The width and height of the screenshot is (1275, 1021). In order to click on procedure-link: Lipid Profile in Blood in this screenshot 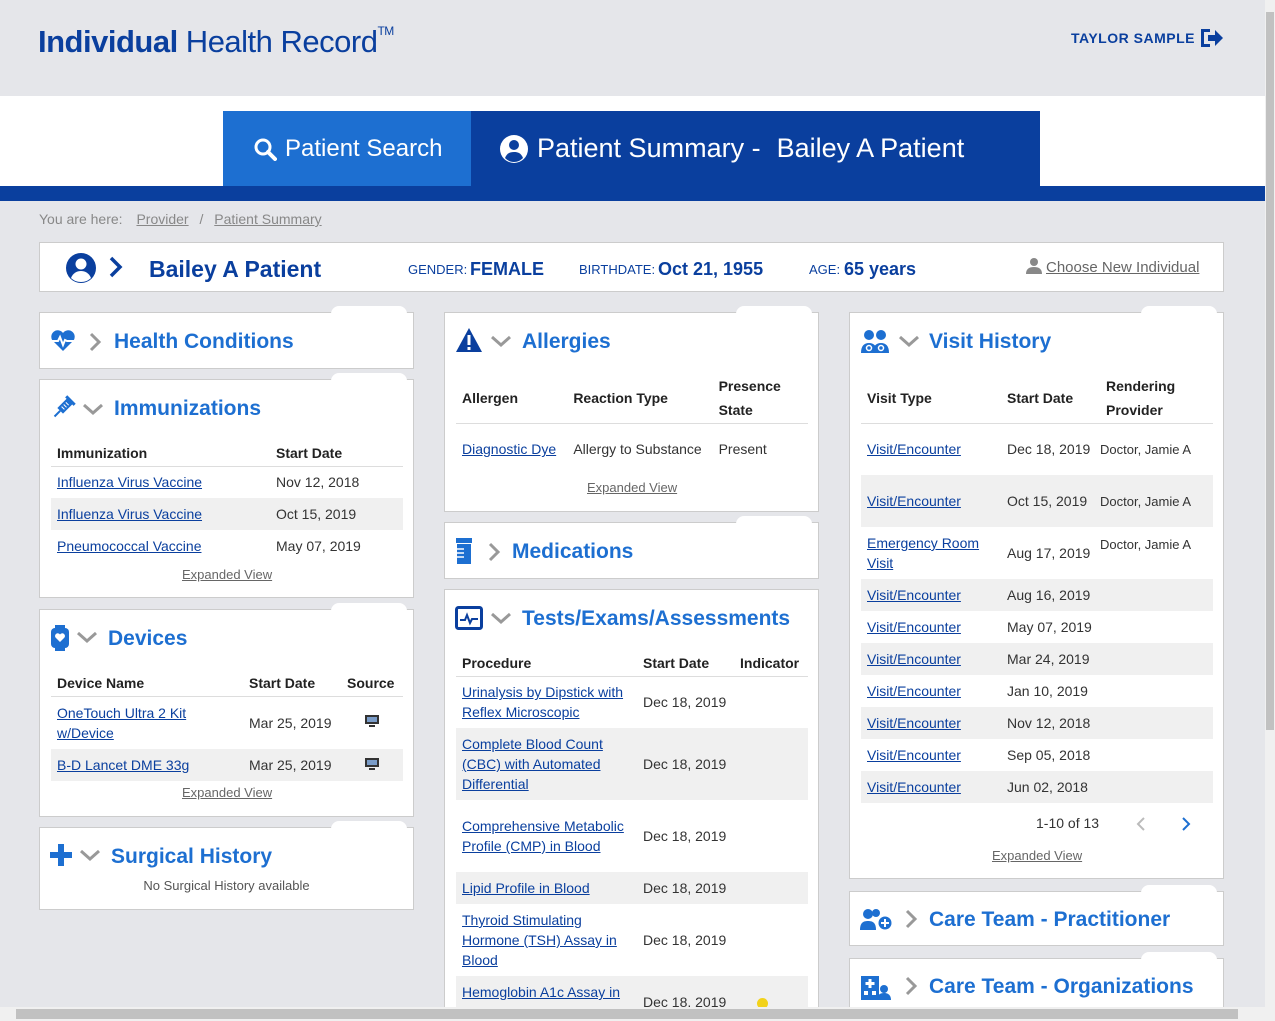, I will do `click(526, 888)`.